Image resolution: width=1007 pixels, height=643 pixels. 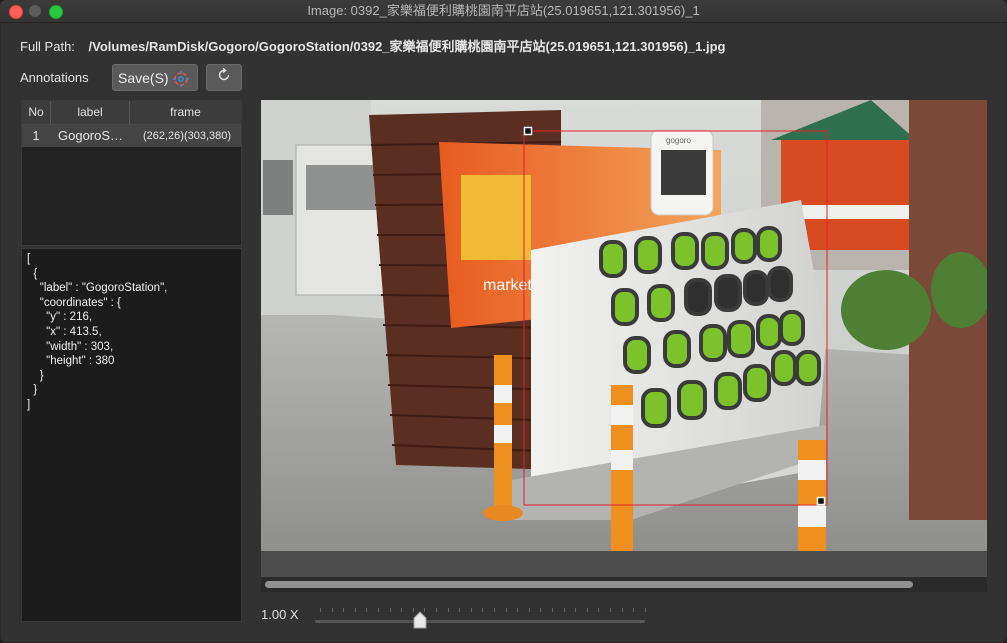 What do you see at coordinates (280, 614) in the screenshot?
I see `zoom-label: 1.00 X` at bounding box center [280, 614].